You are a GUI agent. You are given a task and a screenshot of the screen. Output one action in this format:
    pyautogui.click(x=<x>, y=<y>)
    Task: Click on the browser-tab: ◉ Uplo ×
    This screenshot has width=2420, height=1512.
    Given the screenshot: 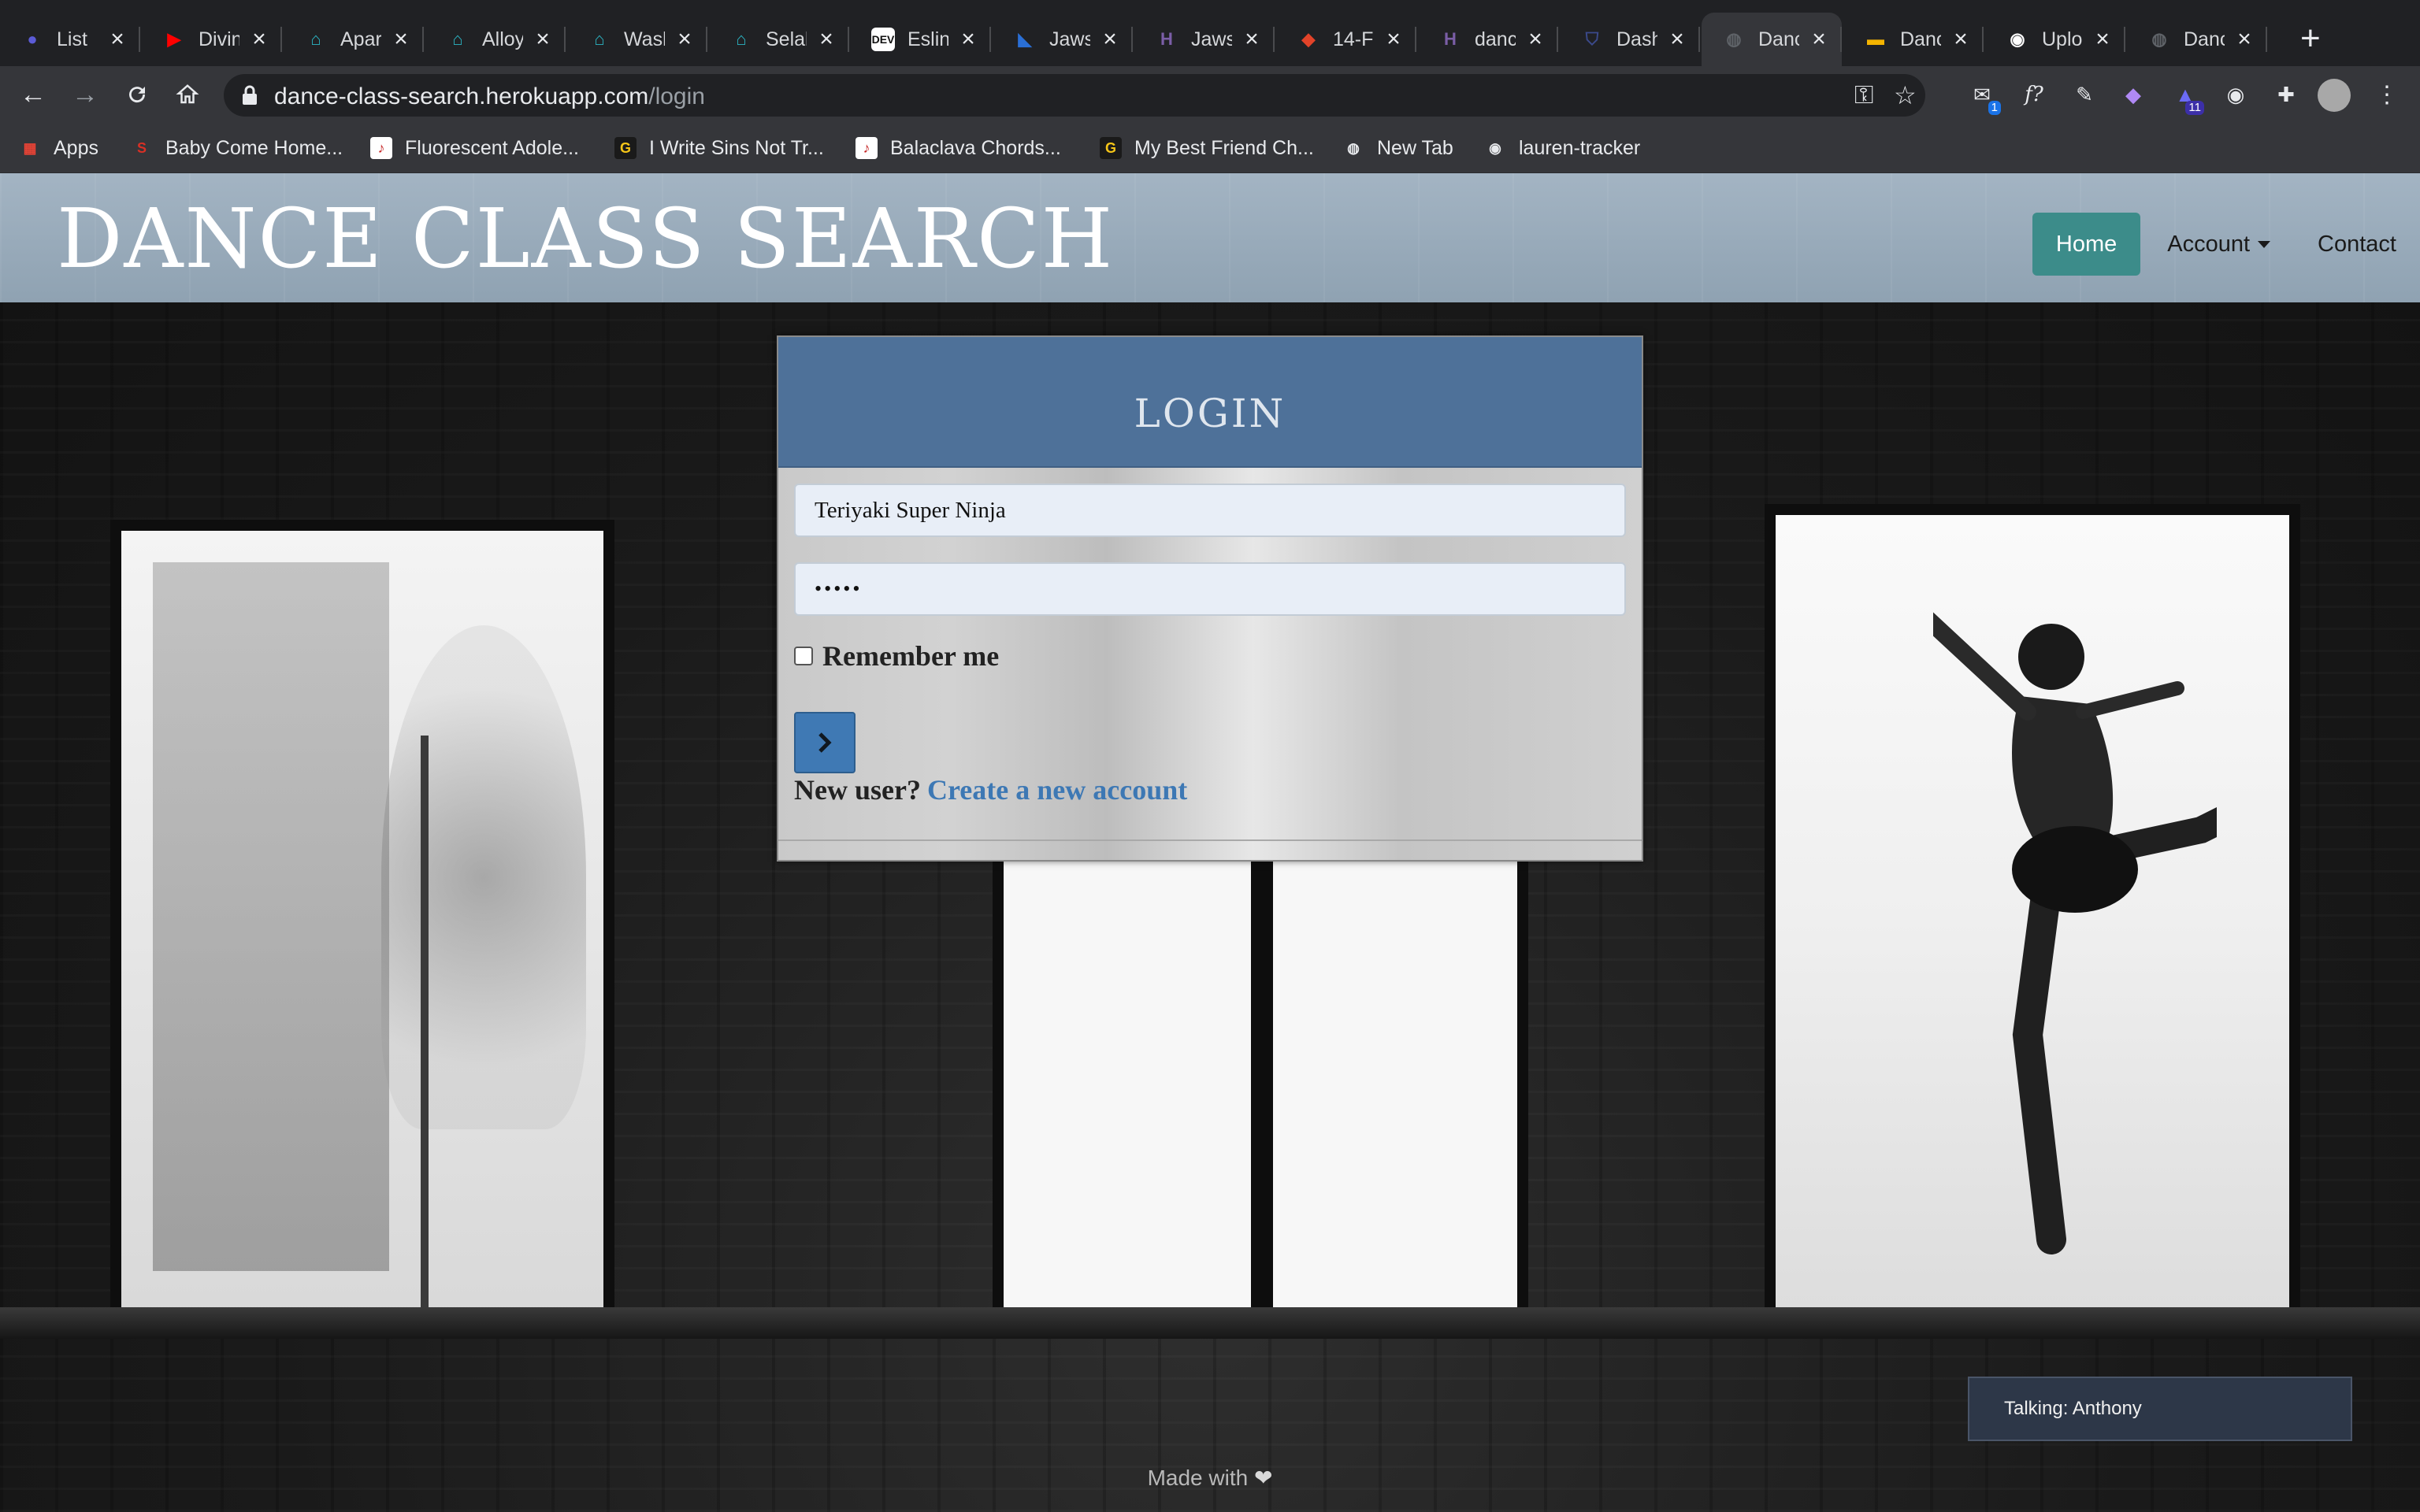 What is the action you would take?
    pyautogui.click(x=2055, y=39)
    